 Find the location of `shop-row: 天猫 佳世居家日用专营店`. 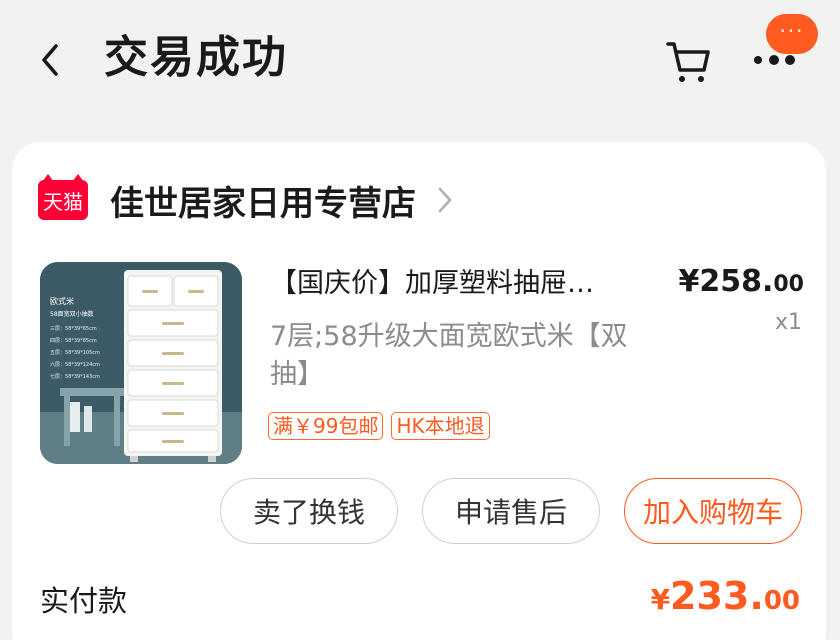

shop-row: 天猫 佳世居家日用专营店 is located at coordinates (248, 199).